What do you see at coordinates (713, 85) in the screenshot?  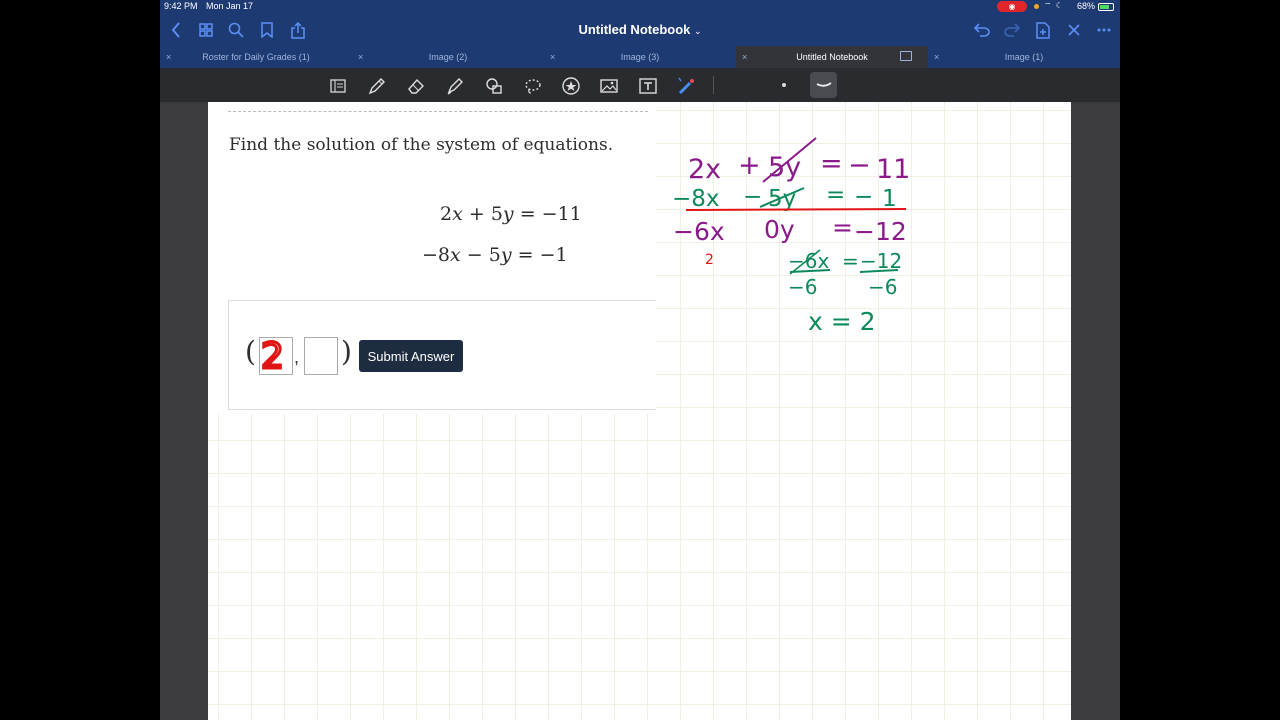 I see `toolbar-divider` at bounding box center [713, 85].